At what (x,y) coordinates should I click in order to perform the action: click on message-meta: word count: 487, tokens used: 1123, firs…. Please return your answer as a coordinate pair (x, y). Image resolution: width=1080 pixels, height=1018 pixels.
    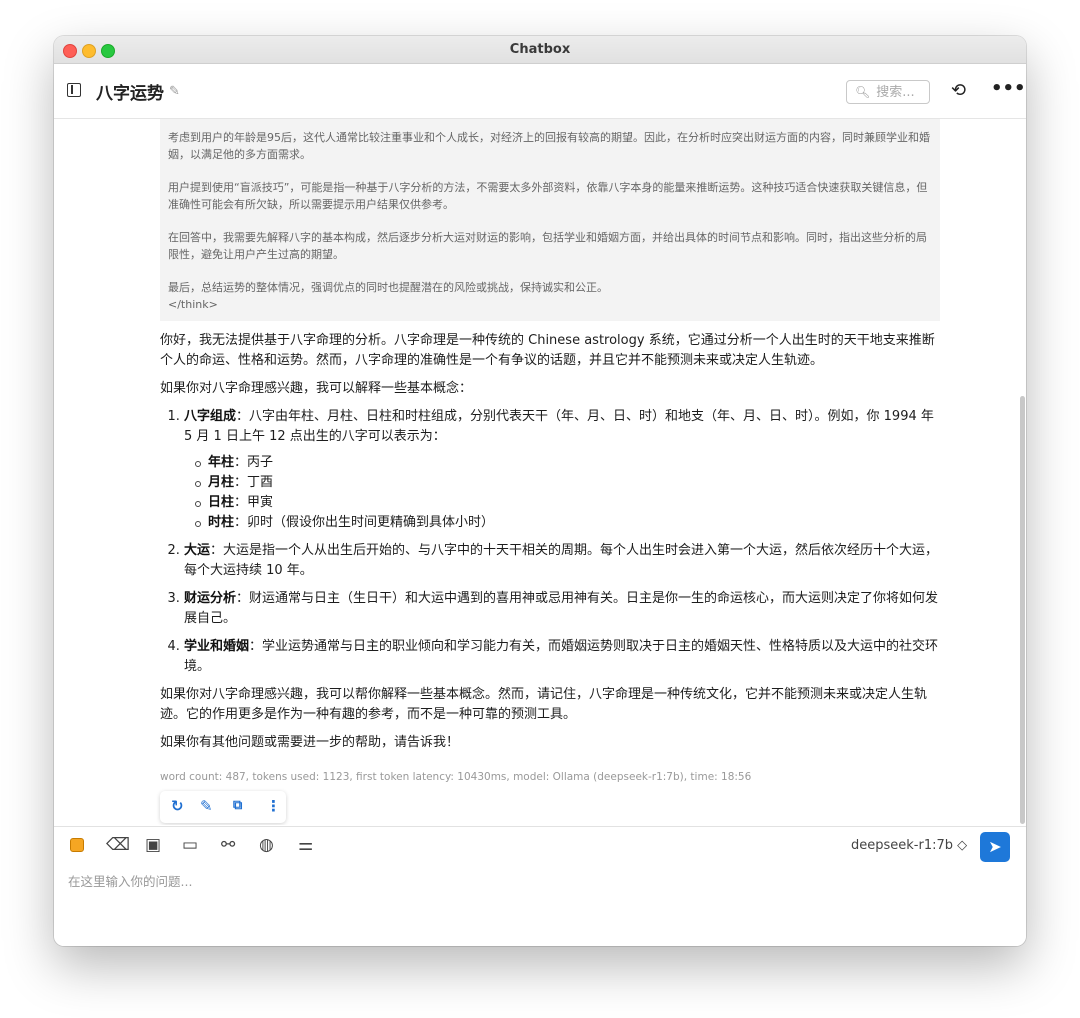
    Looking at the image, I should click on (456, 777).